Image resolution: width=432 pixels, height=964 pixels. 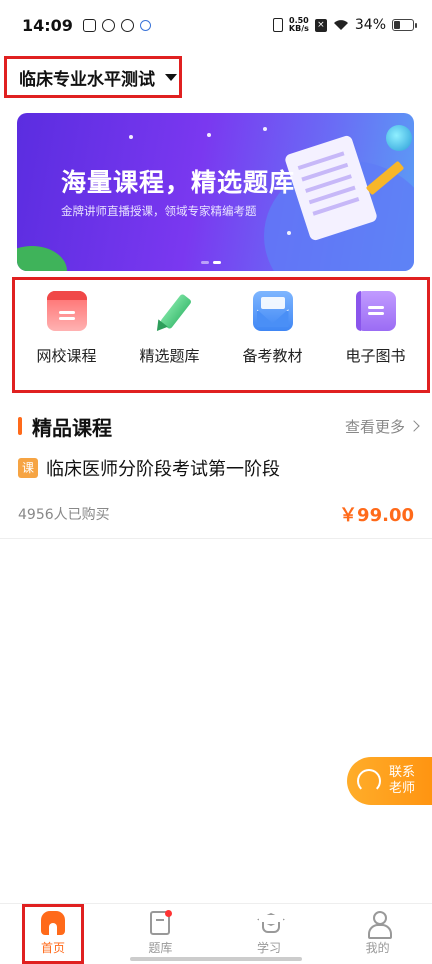 I want to click on notification-dot, so click(x=169, y=913).